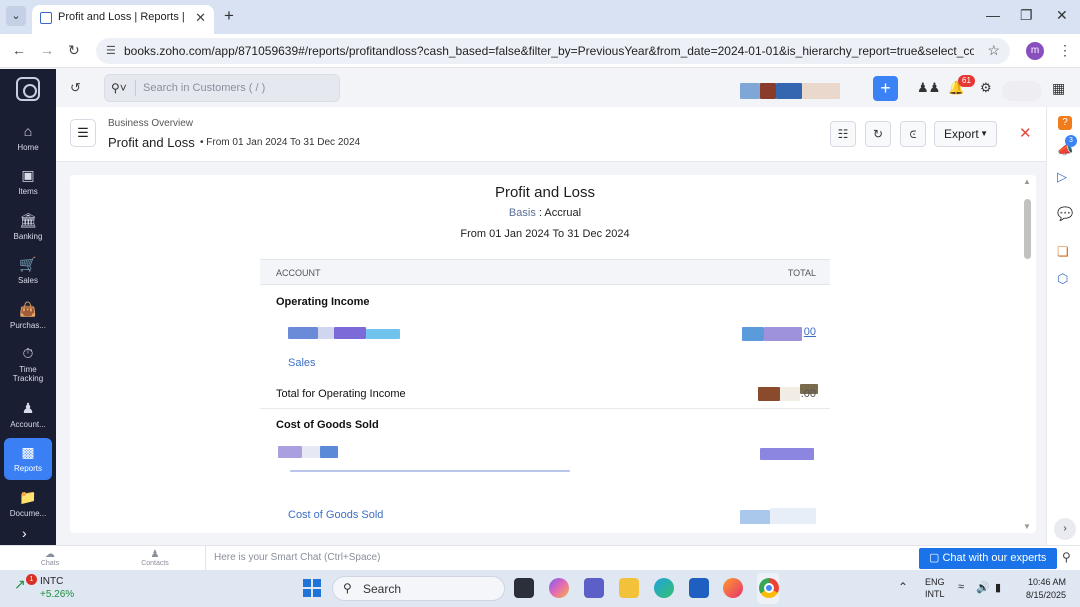 This screenshot has width=1080, height=607. Describe the element at coordinates (74, 50) in the screenshot. I see `reload-icon: ↻` at that location.